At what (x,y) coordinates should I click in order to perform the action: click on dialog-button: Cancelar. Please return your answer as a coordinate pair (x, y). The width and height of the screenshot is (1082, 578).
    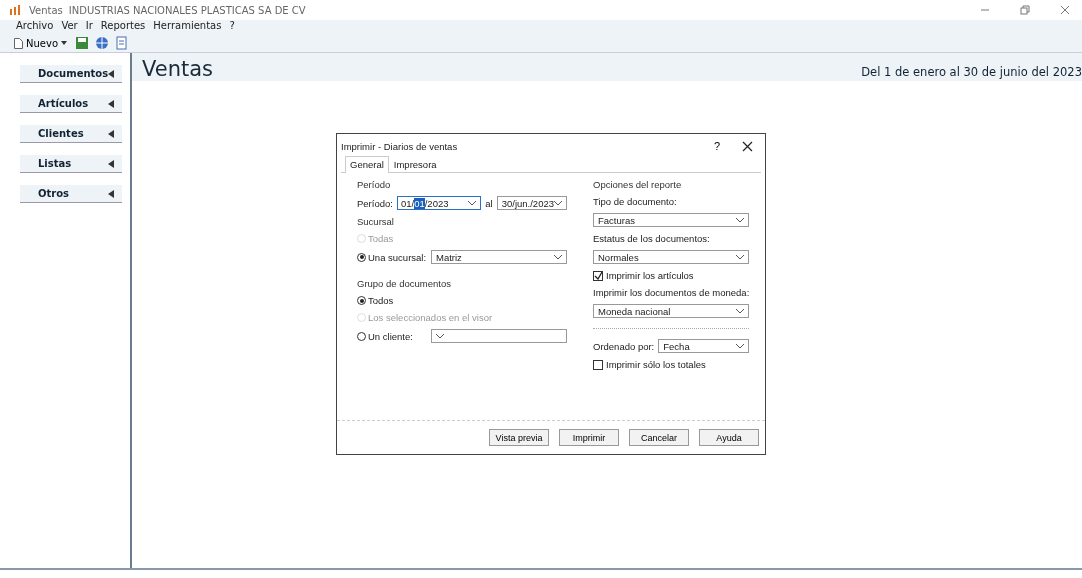
    Looking at the image, I should click on (659, 437).